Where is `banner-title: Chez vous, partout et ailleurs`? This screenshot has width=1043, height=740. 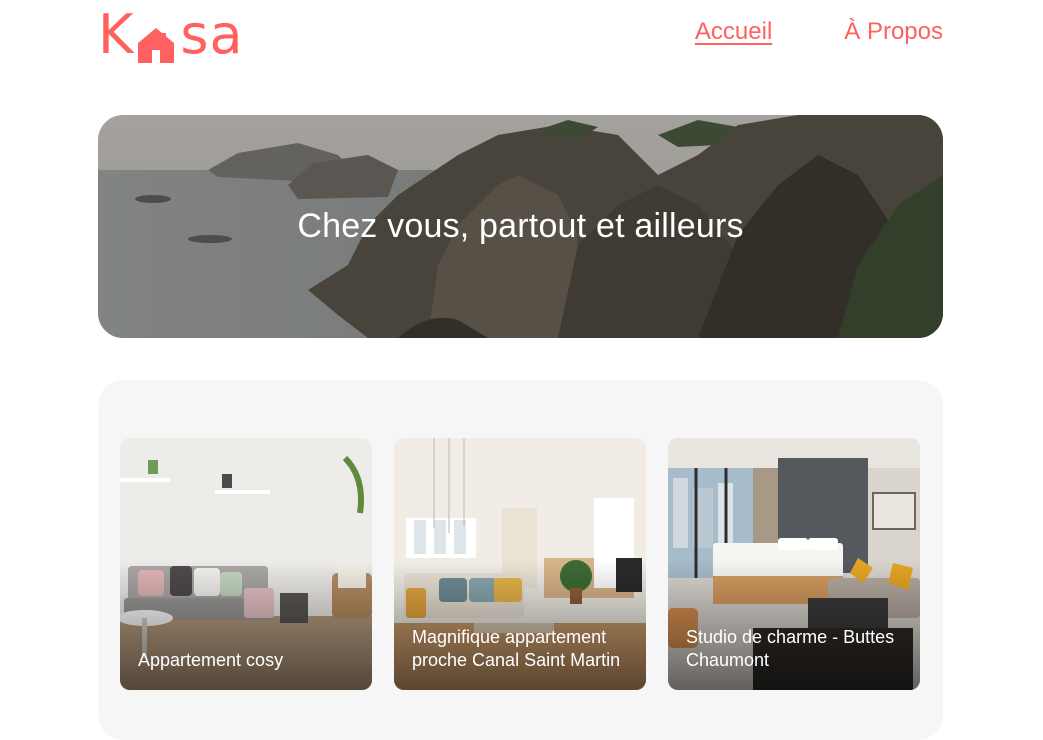 banner-title: Chez vous, partout et ailleurs is located at coordinates (520, 226).